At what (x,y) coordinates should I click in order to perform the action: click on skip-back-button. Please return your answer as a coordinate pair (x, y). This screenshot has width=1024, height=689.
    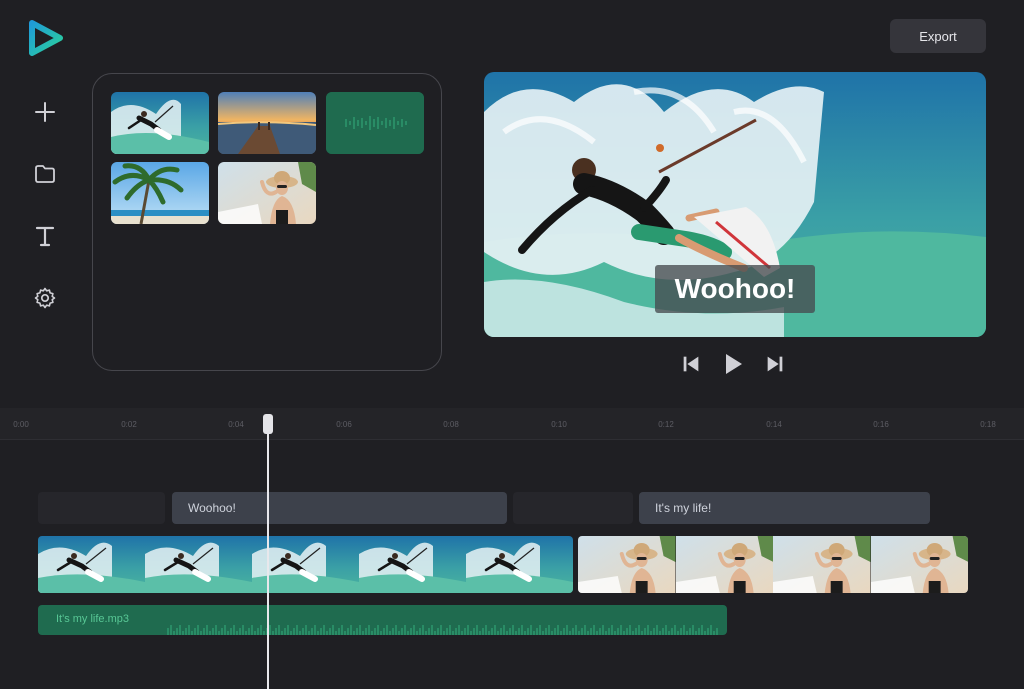
    Looking at the image, I should click on (691, 364).